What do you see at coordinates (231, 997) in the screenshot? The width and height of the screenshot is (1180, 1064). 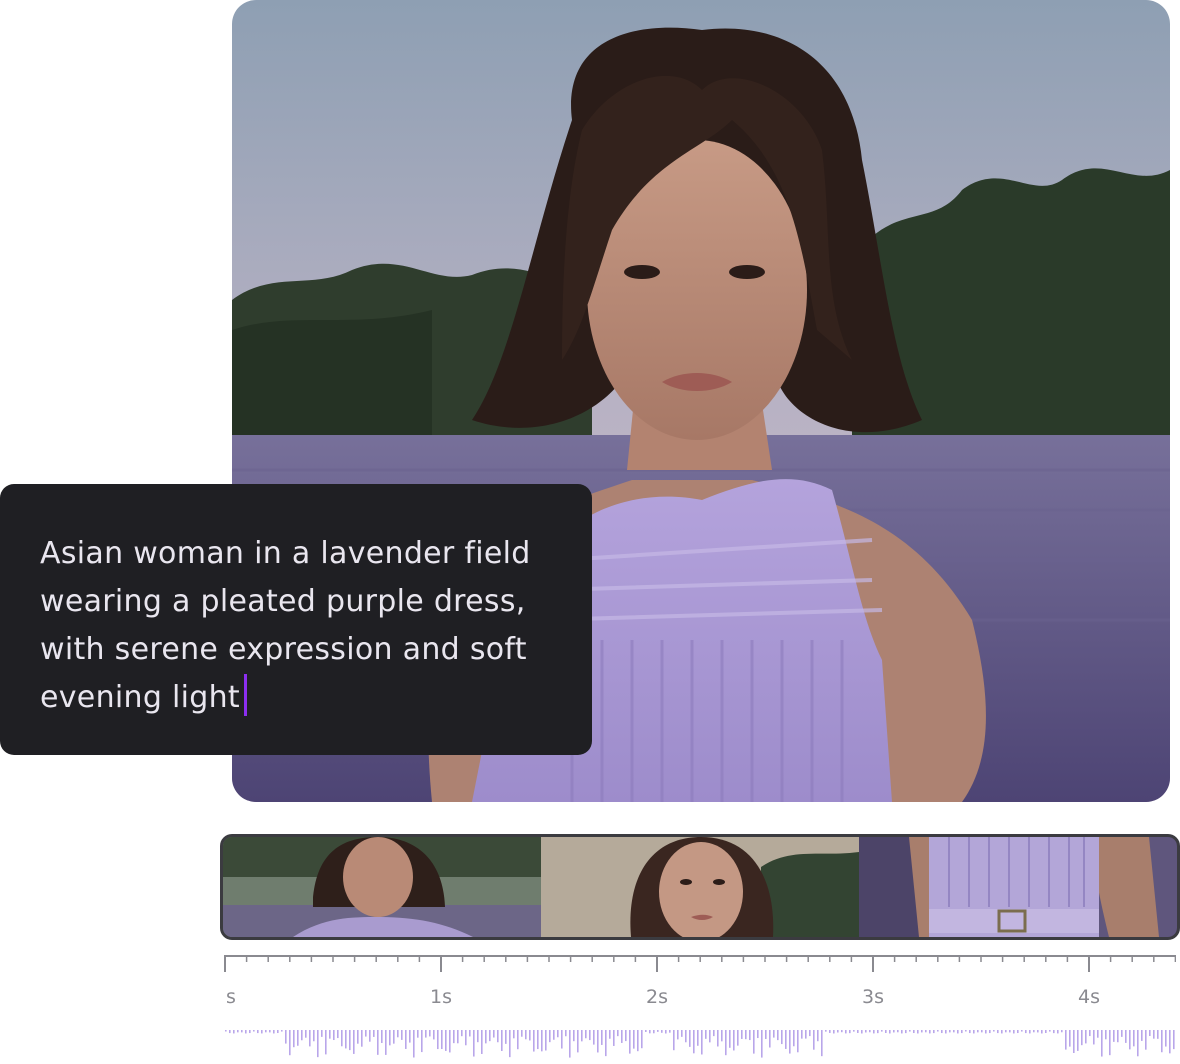 I see `ruler-label-0s: s` at bounding box center [231, 997].